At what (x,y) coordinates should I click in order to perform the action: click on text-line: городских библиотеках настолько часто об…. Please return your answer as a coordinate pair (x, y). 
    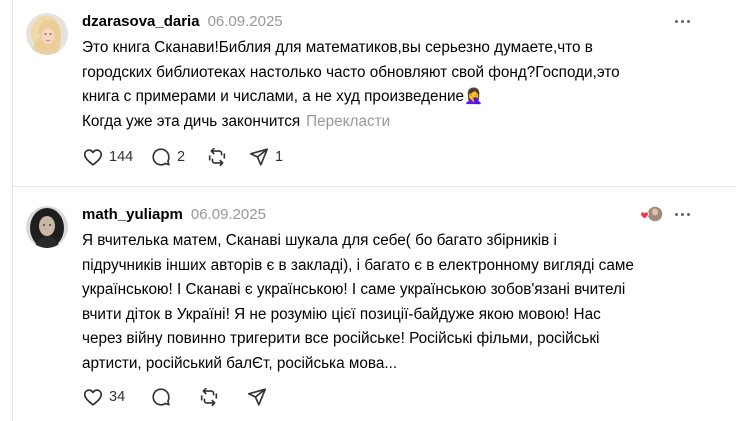
    Looking at the image, I should click on (351, 72).